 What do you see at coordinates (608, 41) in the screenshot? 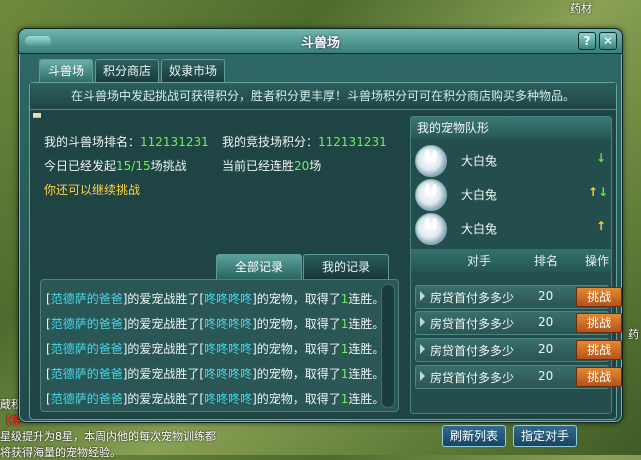
I see `close-button: ✕` at bounding box center [608, 41].